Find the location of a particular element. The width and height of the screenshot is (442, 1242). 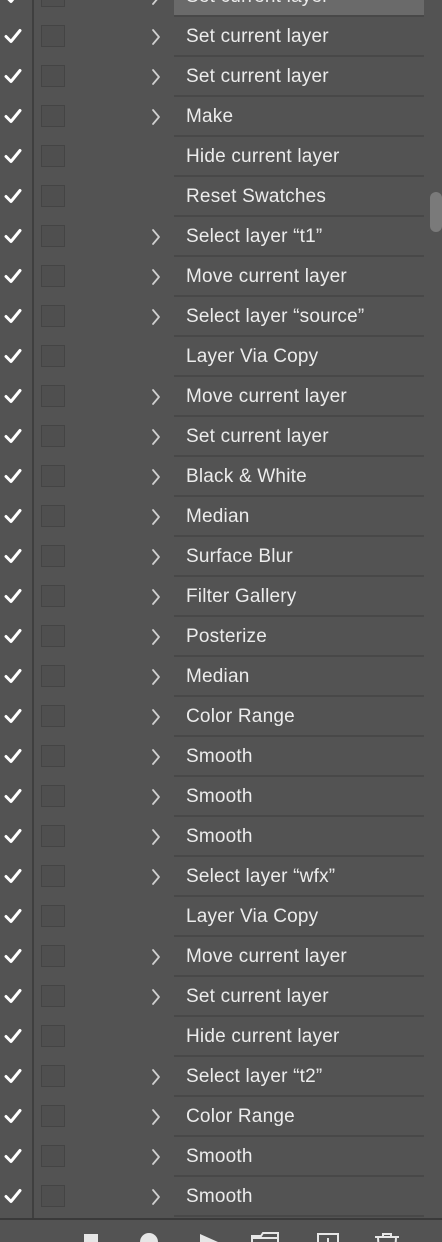

step-item: Filter Gallery is located at coordinates (299, 597).